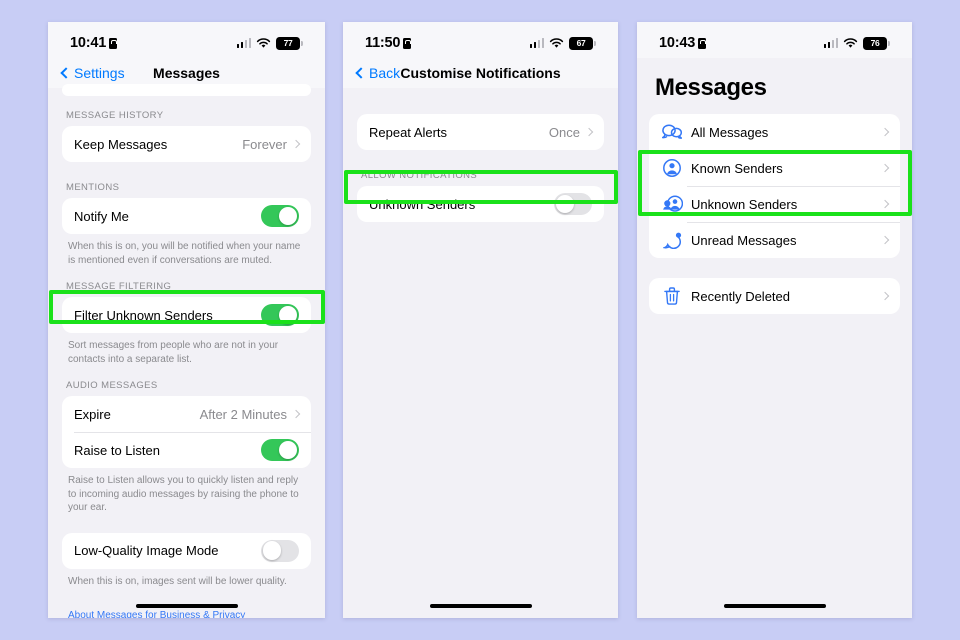 The width and height of the screenshot is (960, 640). Describe the element at coordinates (280, 315) in the screenshot. I see `toggle-filter-unknown-senders` at that location.